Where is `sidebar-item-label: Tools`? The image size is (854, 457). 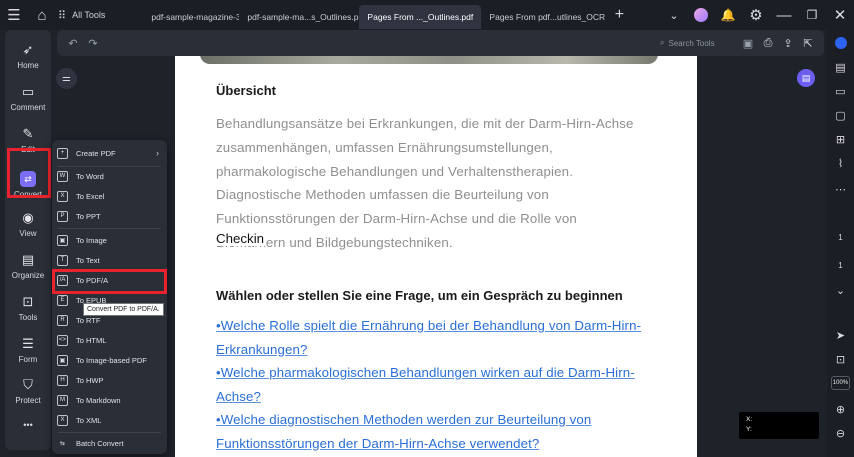
sidebar-item-label: Tools is located at coordinates (28, 317).